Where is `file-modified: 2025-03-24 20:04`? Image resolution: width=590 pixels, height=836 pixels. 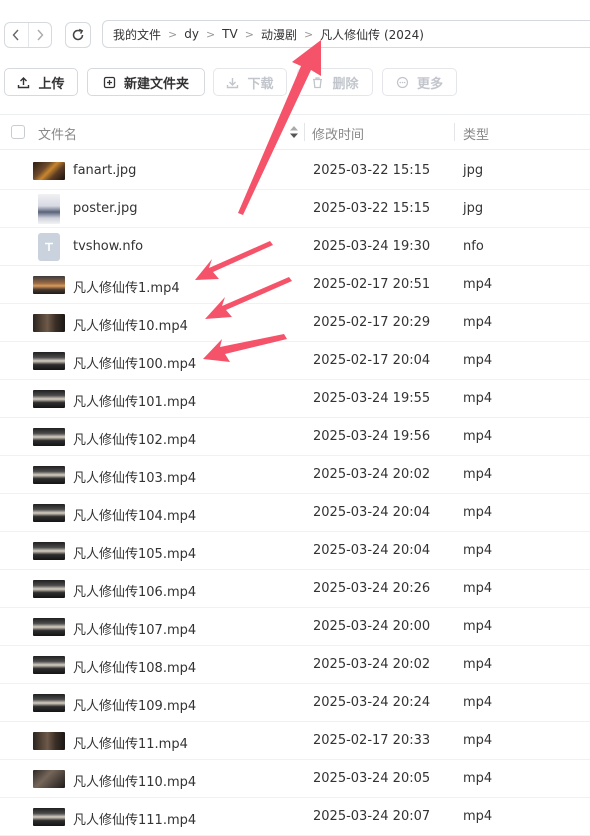 file-modified: 2025-03-24 20:04 is located at coordinates (372, 512).